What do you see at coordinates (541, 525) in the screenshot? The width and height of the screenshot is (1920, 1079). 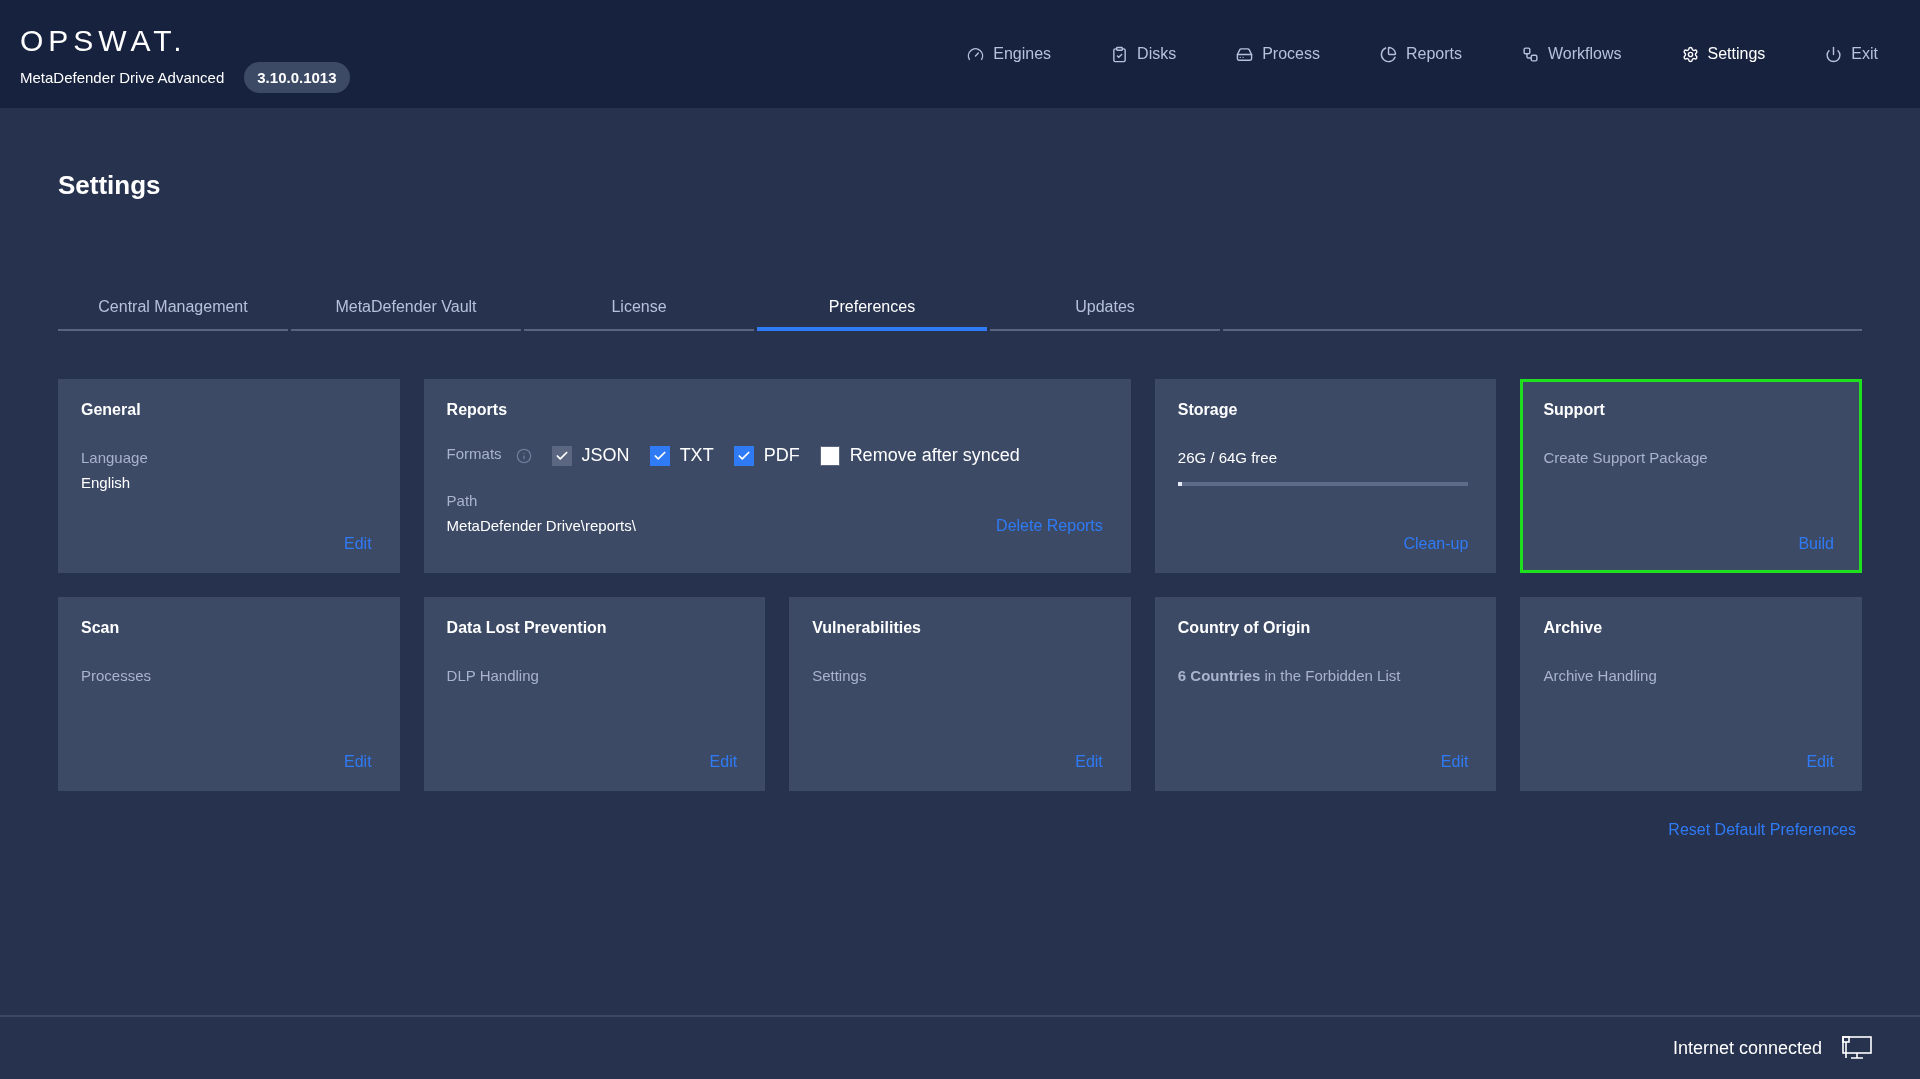 I see `path-value: MetaDefender Drive\reports\` at bounding box center [541, 525].